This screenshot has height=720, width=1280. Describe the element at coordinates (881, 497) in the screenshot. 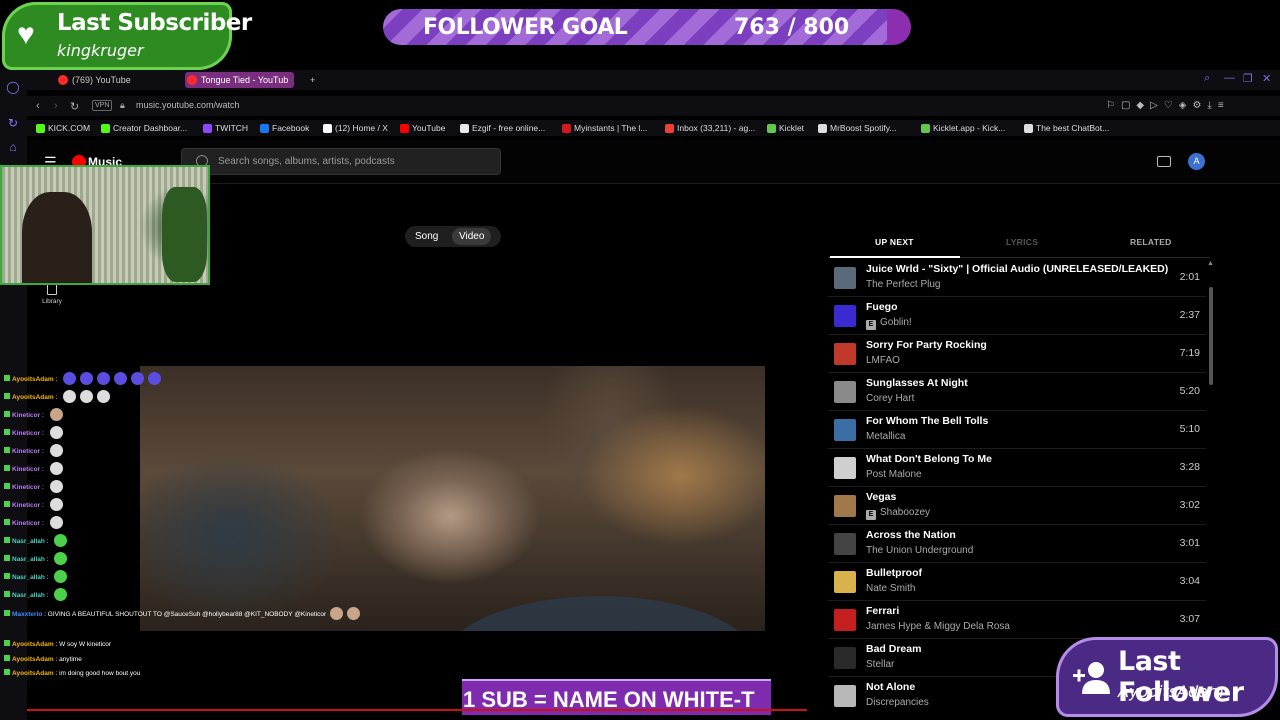

I see `track-title: Vegas` at that location.